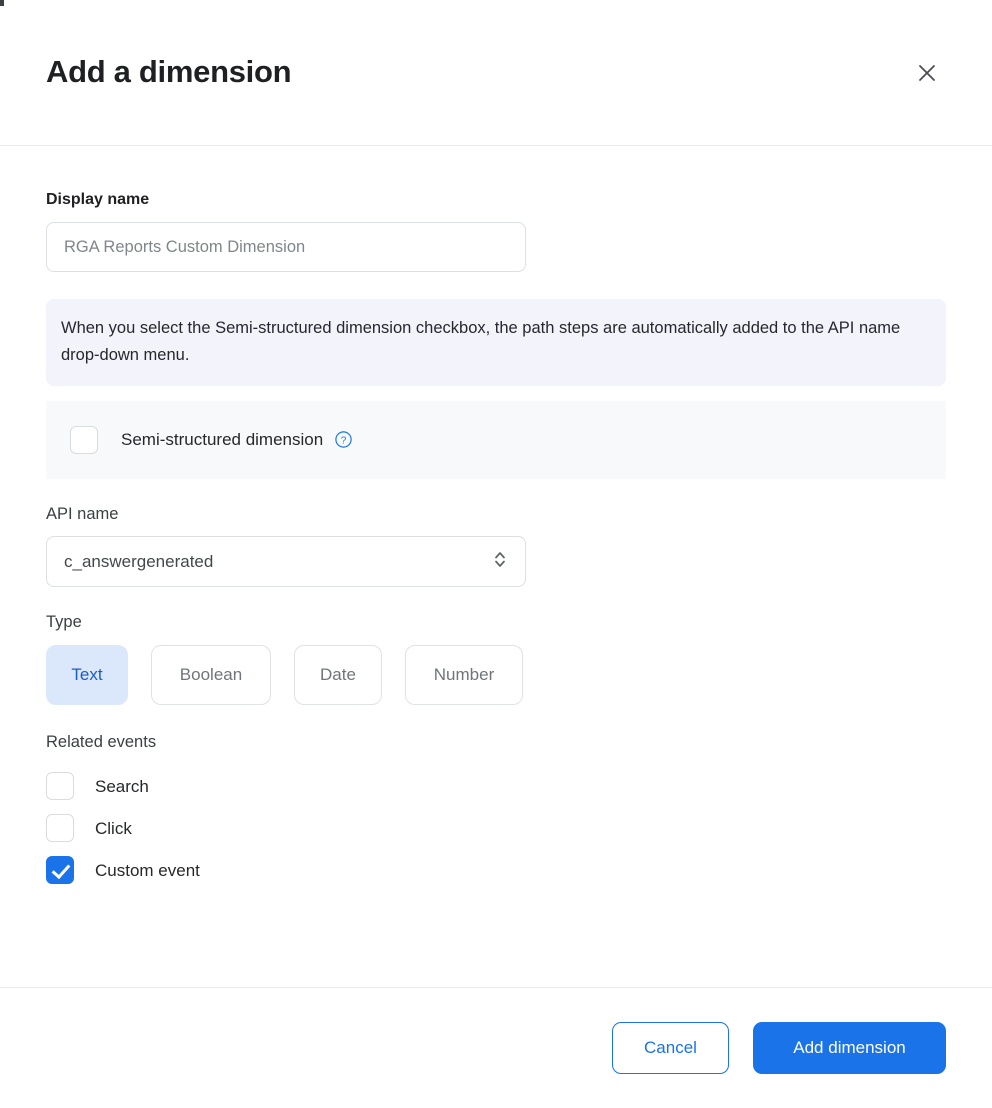 The image size is (992, 1108). Describe the element at coordinates (496, 73) in the screenshot. I see `dialog-header: Add a dimension` at that location.